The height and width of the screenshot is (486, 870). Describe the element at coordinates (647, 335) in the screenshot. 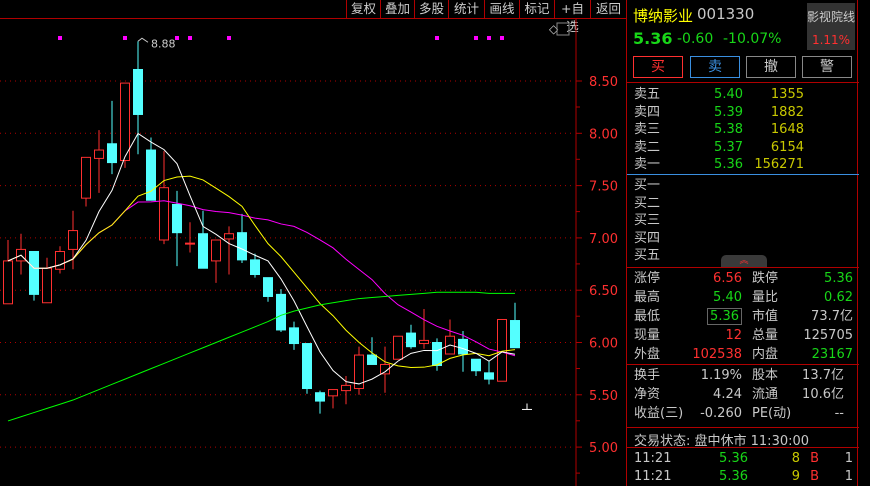

I see `stat-label: 现量` at that location.